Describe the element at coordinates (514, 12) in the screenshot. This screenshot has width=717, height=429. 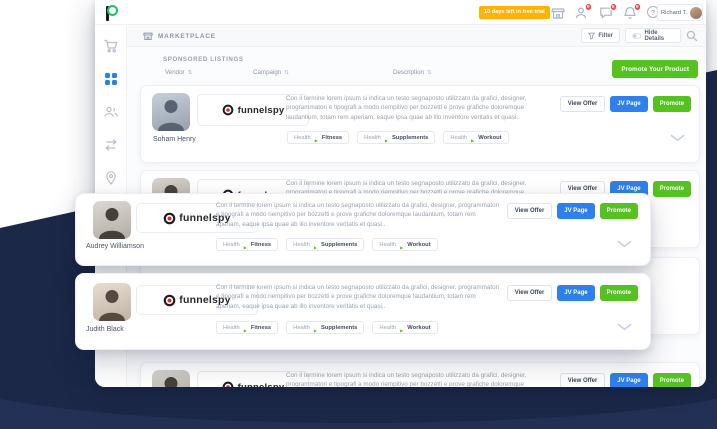
I see `trial-badge: 10 days left in free trial` at that location.